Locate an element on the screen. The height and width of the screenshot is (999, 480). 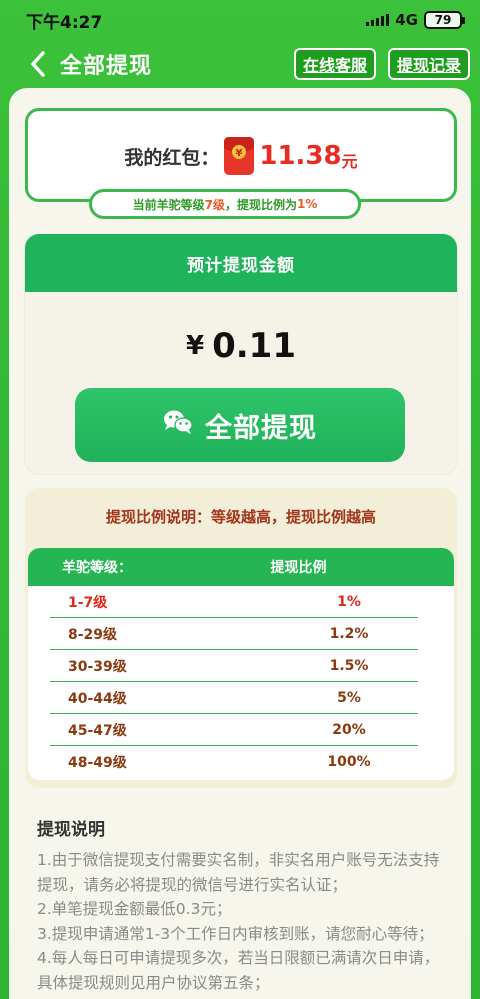
level-info: 当前羊驼等级 7级 ，提现比例为 1% is located at coordinates (225, 204).